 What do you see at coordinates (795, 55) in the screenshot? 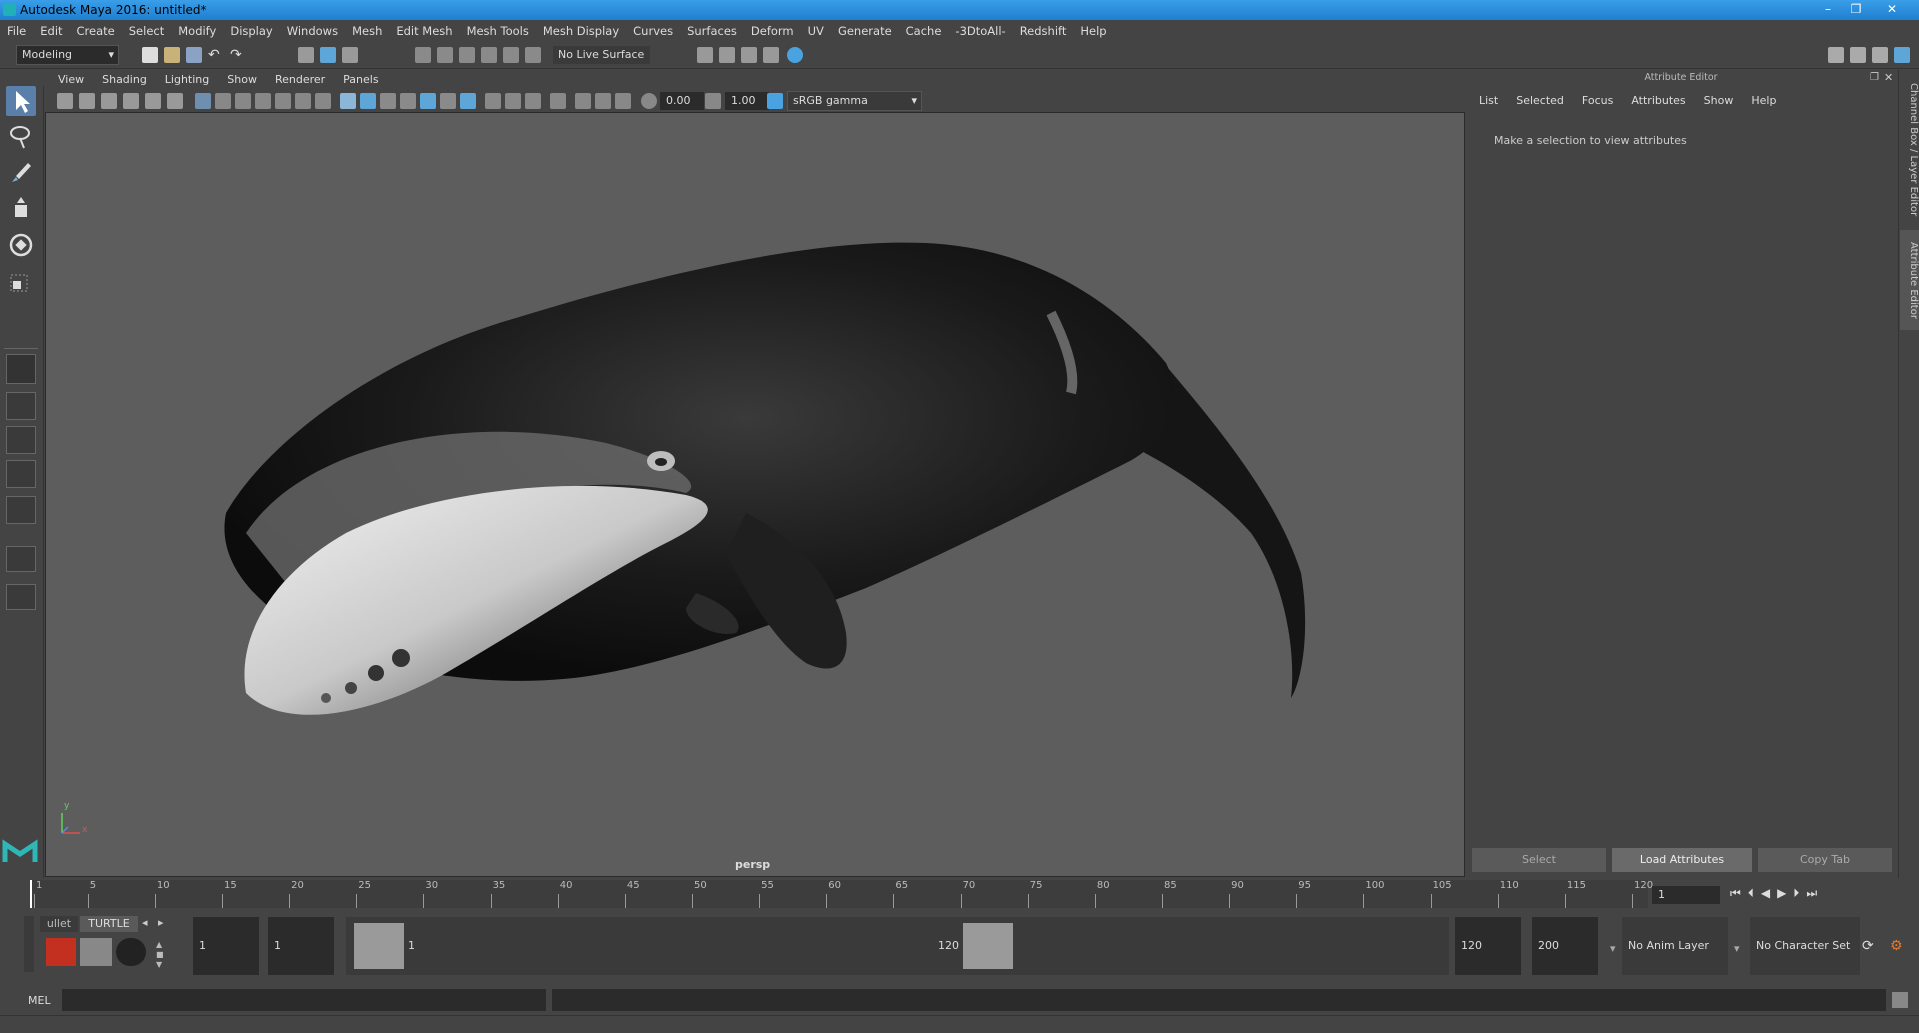
I see `hypershade-icon` at bounding box center [795, 55].